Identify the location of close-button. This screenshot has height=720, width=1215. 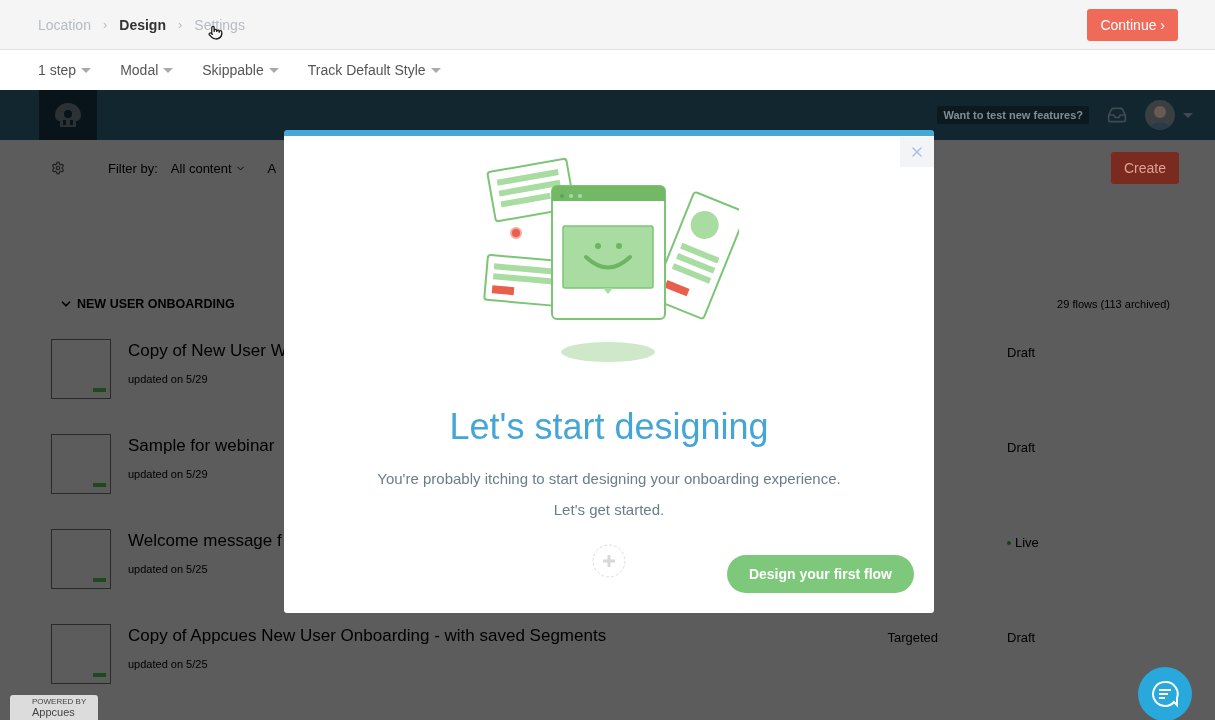
(917, 152).